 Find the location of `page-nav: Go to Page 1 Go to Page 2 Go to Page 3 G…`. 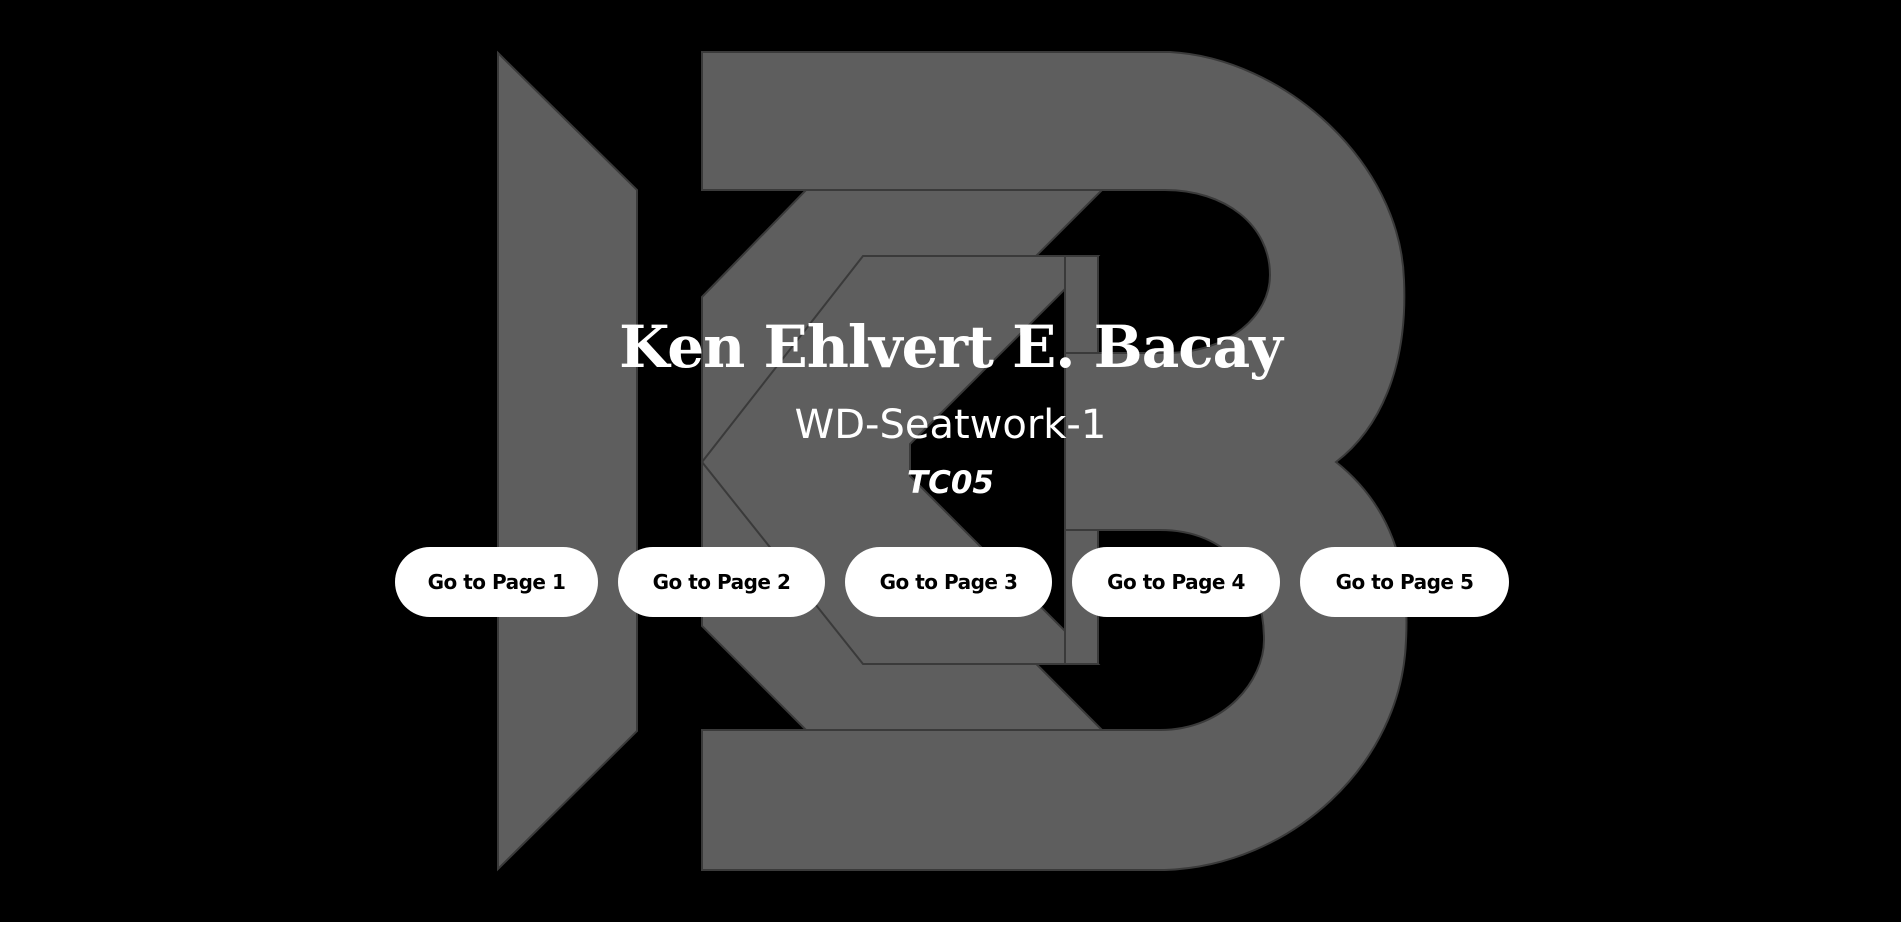

page-nav: Go to Page 1 Go to Page 2 Go to Page 3 G… is located at coordinates (952, 582).